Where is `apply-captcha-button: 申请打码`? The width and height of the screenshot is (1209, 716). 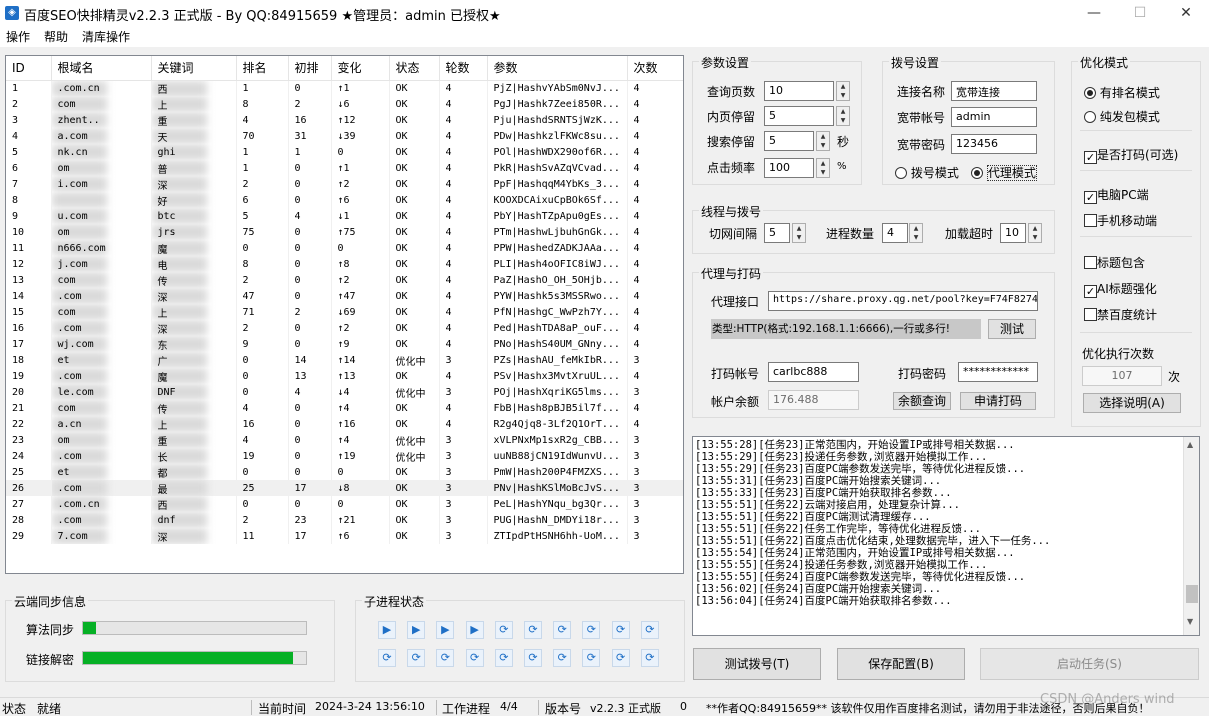 apply-captcha-button: 申请打码 is located at coordinates (998, 401).